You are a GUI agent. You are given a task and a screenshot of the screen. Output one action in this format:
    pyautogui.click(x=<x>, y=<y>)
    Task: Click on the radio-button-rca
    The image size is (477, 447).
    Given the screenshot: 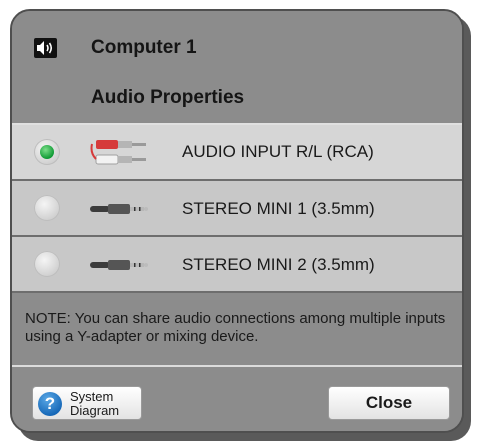 What is the action you would take?
    pyautogui.click(x=47, y=152)
    